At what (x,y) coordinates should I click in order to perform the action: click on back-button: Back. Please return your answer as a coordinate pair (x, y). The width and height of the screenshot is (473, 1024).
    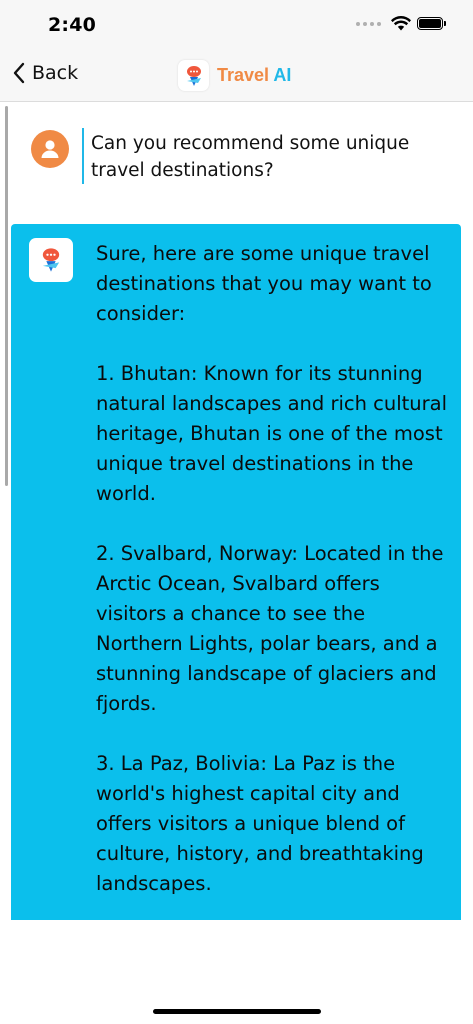
    Looking at the image, I should click on (45, 73).